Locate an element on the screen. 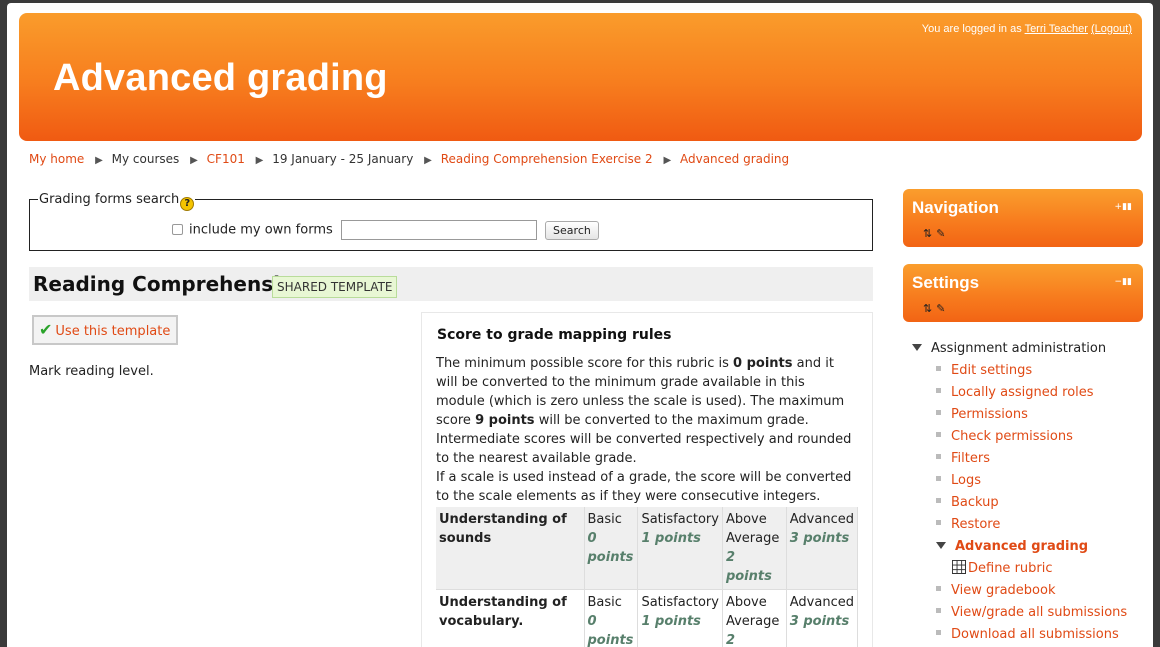  criterion: Understanding of sounds is located at coordinates (510, 548).